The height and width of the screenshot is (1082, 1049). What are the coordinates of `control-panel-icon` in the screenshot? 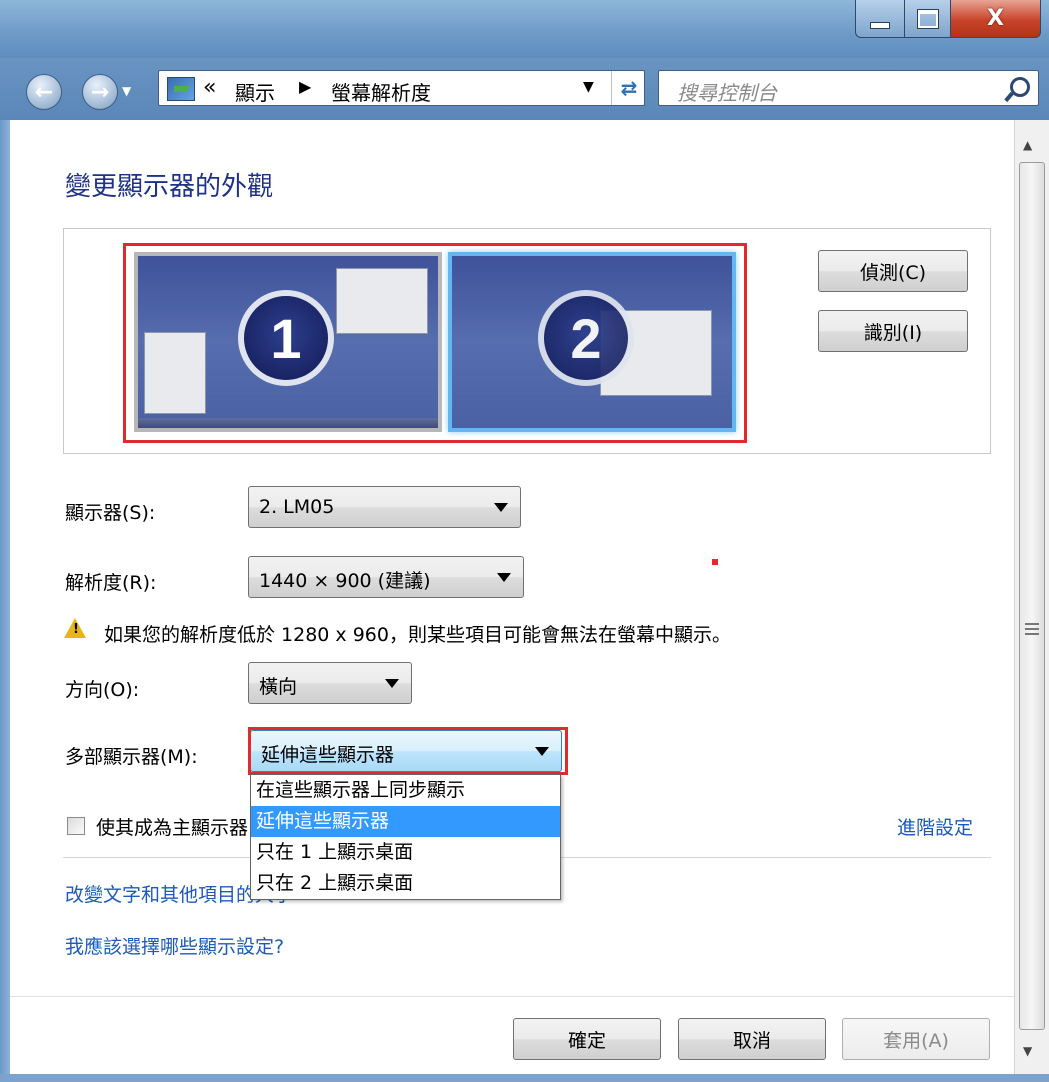 It's located at (181, 89).